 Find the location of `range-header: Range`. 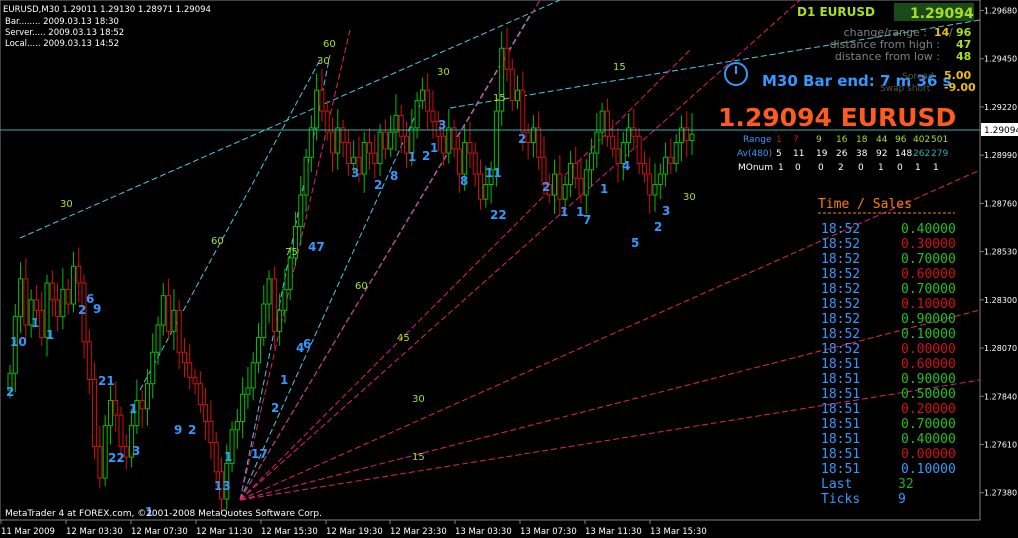

range-header: Range is located at coordinates (757, 140).